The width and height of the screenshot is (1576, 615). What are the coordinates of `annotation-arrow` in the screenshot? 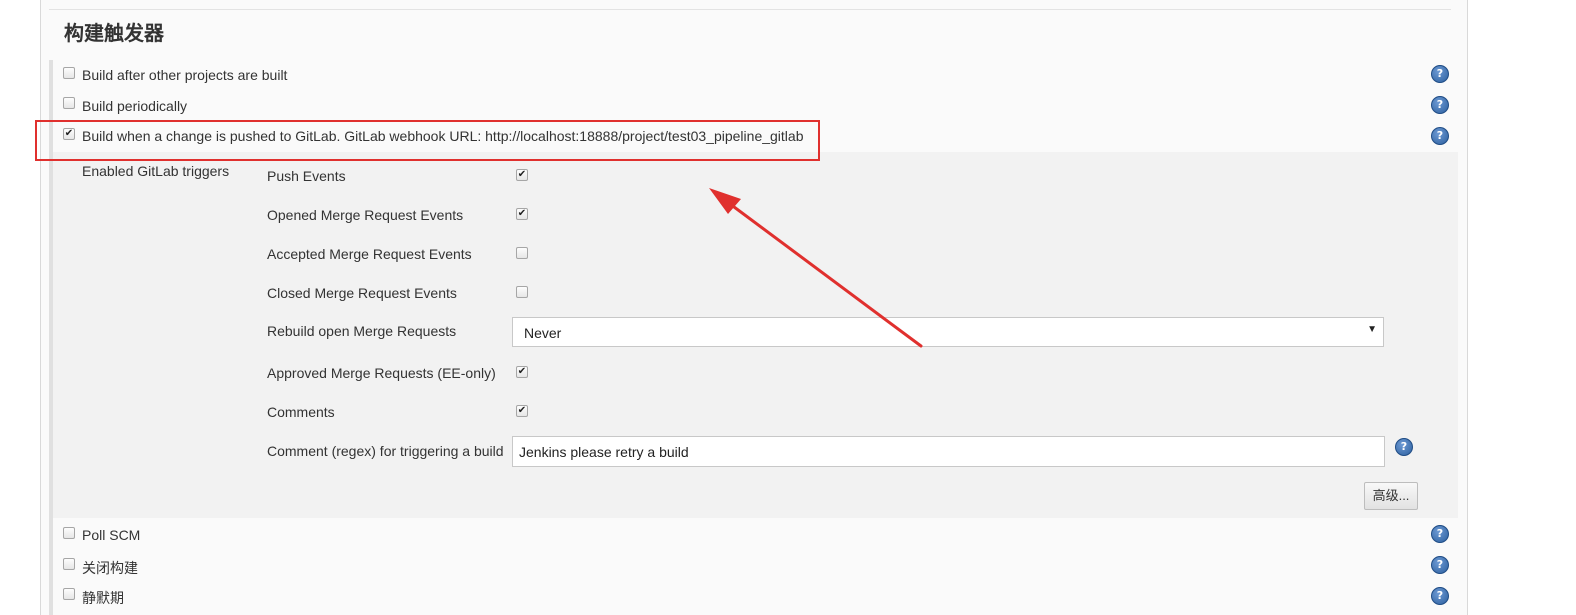 It's located at (816, 268).